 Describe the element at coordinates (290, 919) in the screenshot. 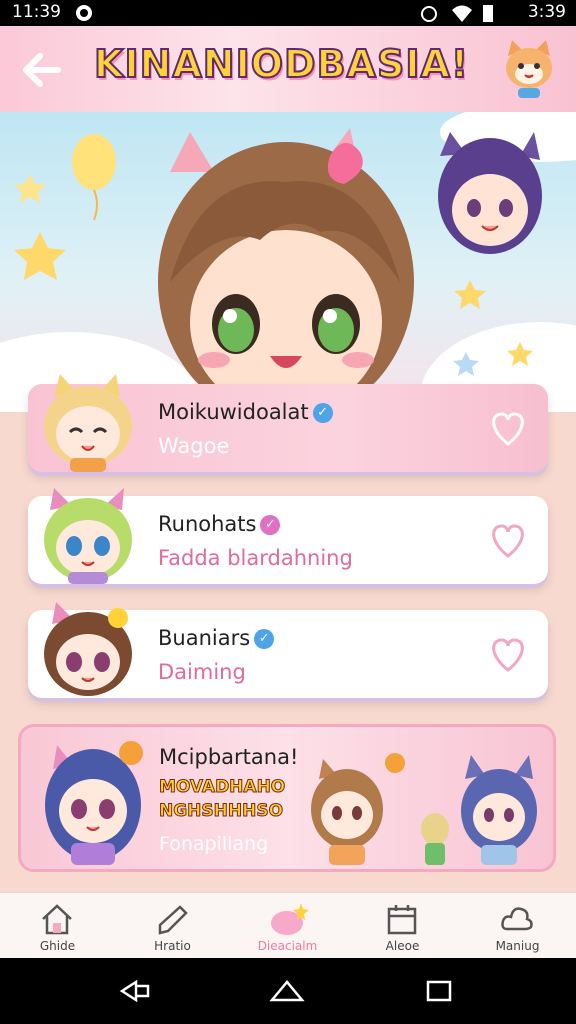

I see `sparkle-icon` at that location.